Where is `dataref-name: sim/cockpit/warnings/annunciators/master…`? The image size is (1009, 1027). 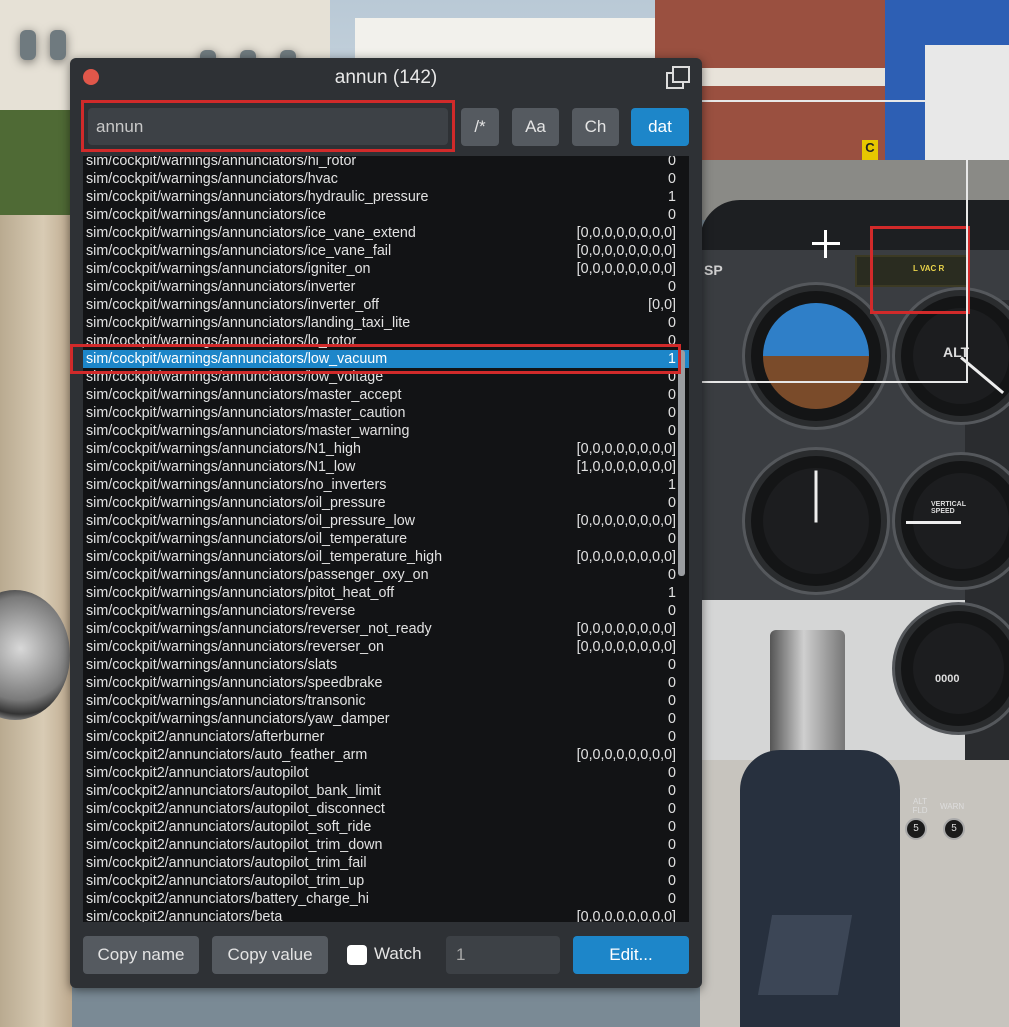 dataref-name: sim/cockpit/warnings/annunciators/master… is located at coordinates (246, 413).